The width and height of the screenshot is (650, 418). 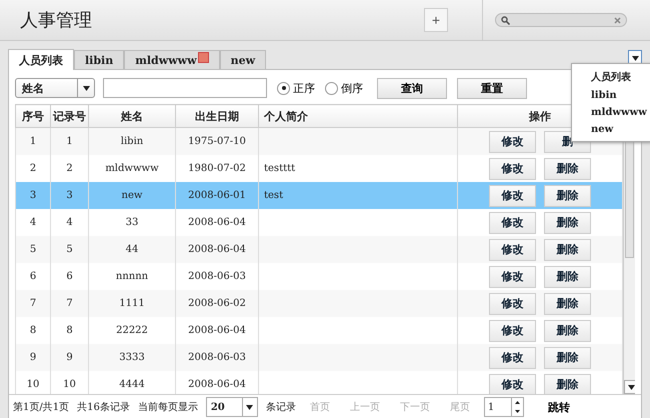 I want to click on sort-radio: 倒序, so click(x=346, y=88).